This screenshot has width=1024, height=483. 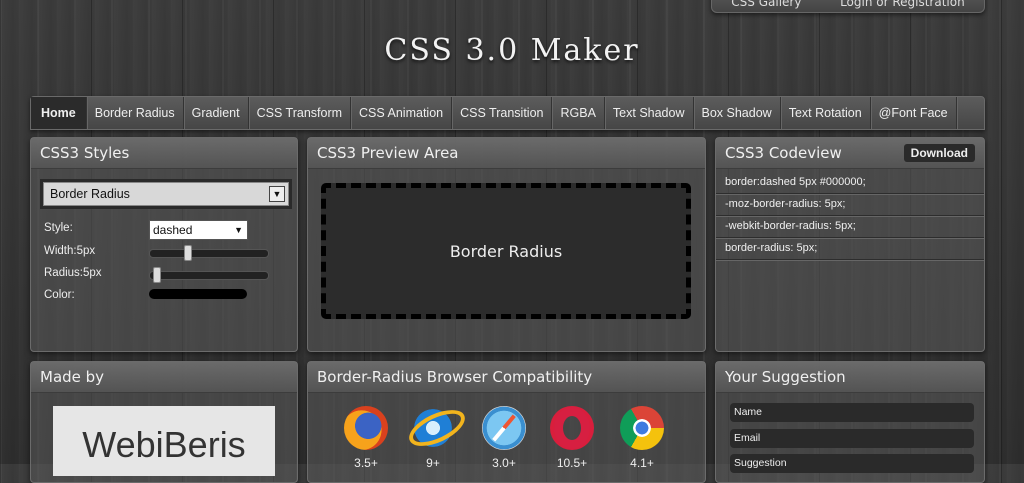 I want to click on radius-slider-handle, so click(x=157, y=275).